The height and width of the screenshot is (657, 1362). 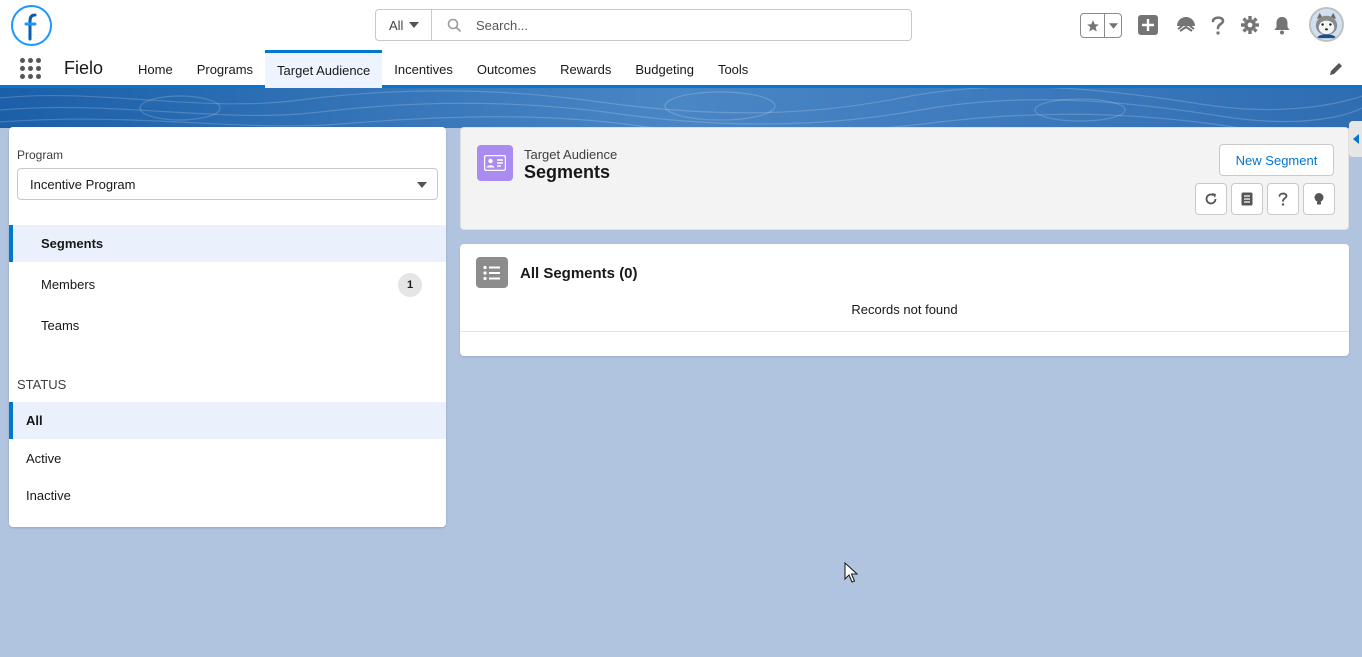 I want to click on divider, so click(x=904, y=331).